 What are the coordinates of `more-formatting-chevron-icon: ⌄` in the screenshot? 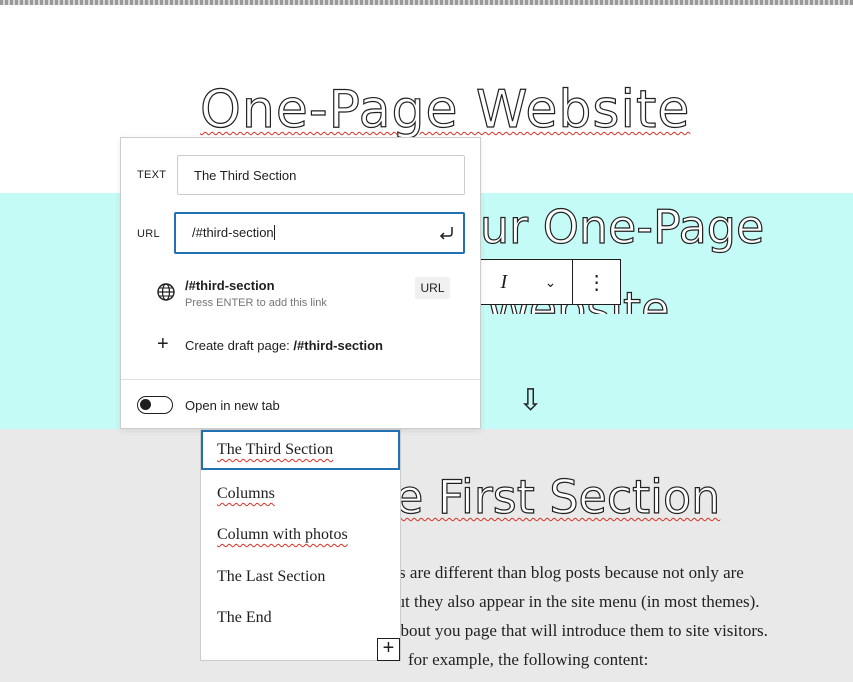 It's located at (551, 282).